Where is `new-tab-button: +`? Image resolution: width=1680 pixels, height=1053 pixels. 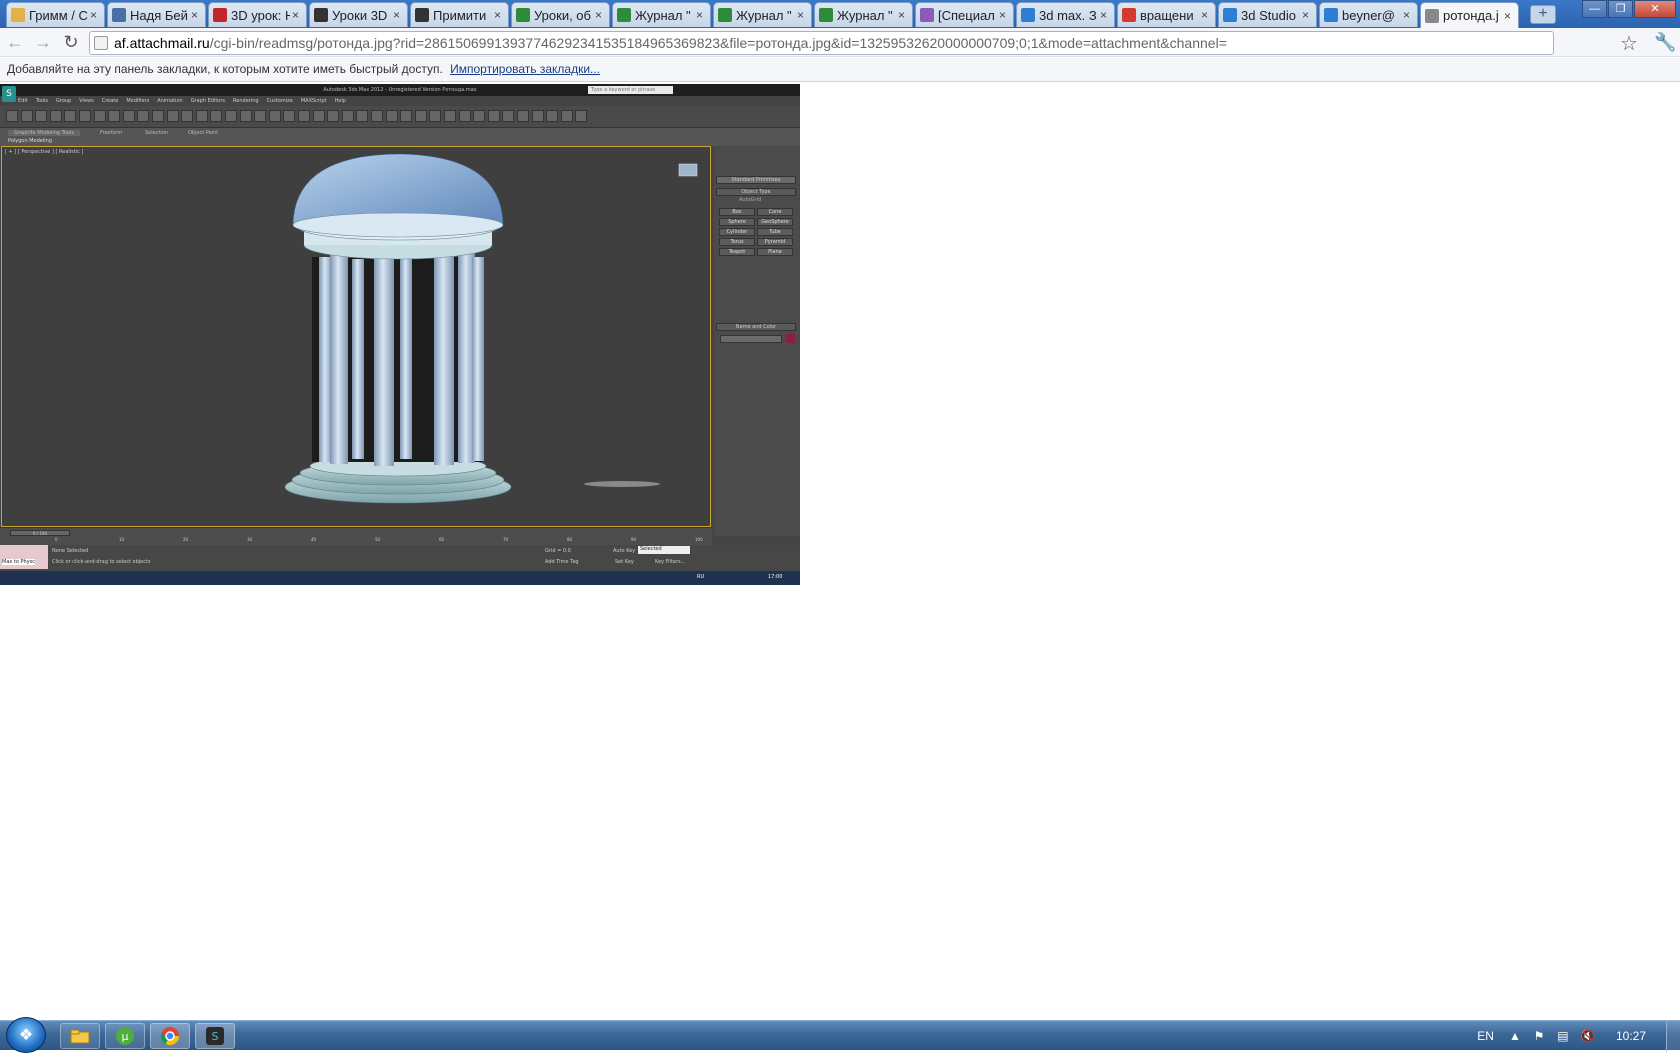
new-tab-button: + is located at coordinates (1543, 14).